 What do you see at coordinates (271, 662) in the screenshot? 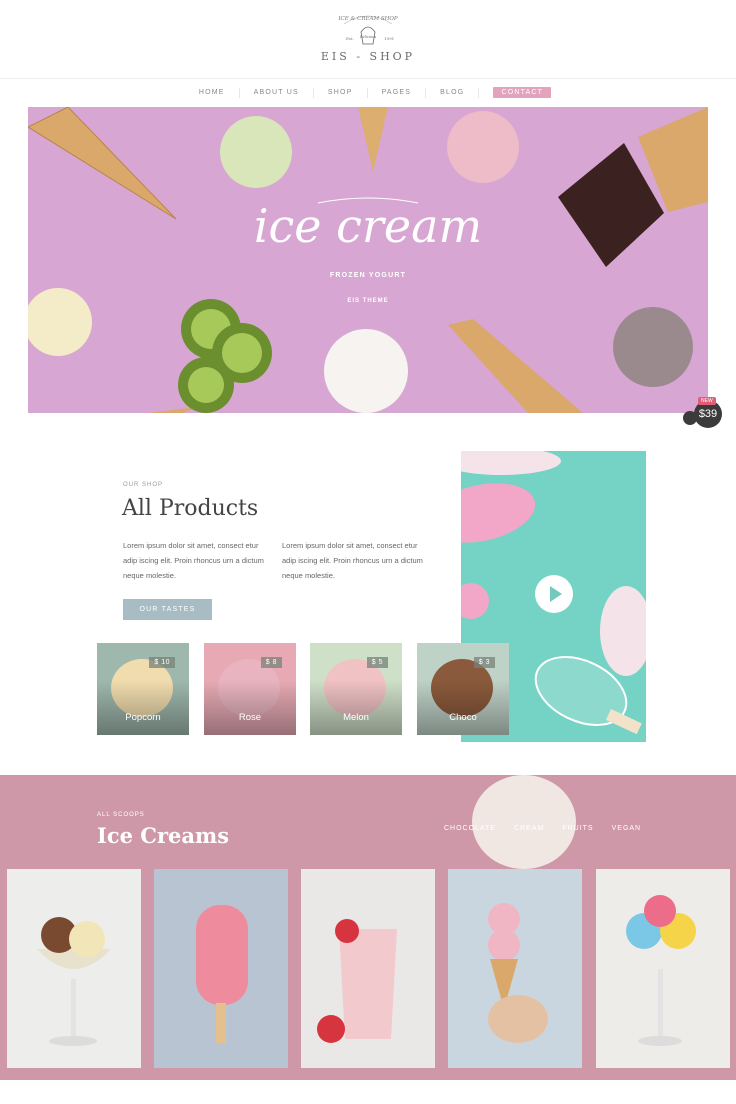
I see `product-price: $ 8` at bounding box center [271, 662].